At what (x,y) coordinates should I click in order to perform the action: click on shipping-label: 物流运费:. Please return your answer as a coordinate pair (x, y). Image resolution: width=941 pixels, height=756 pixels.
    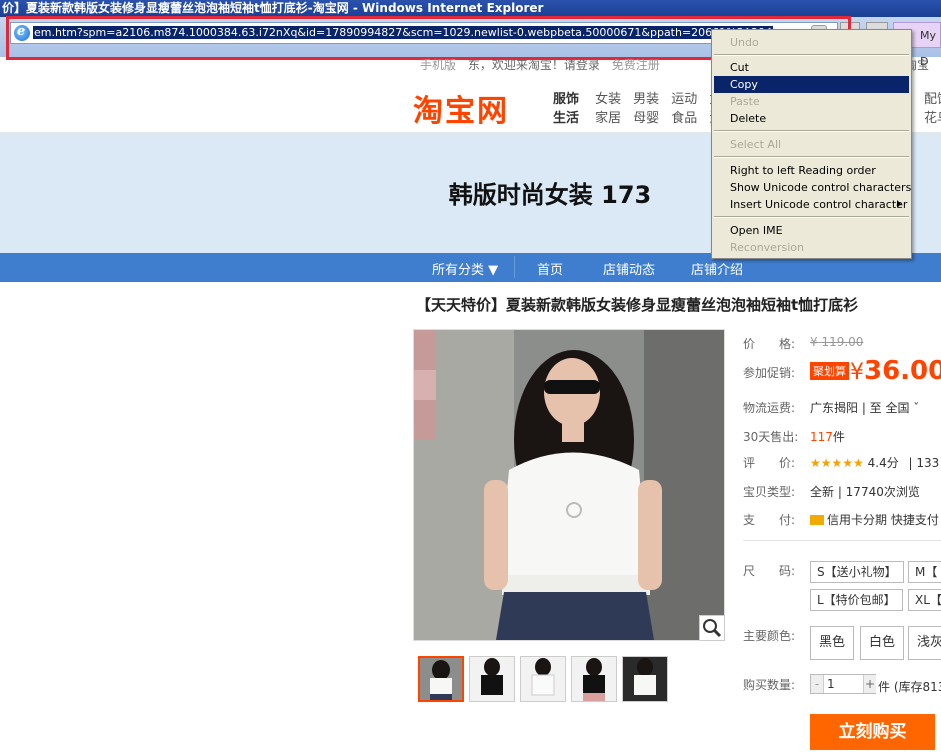
    Looking at the image, I should click on (769, 408).